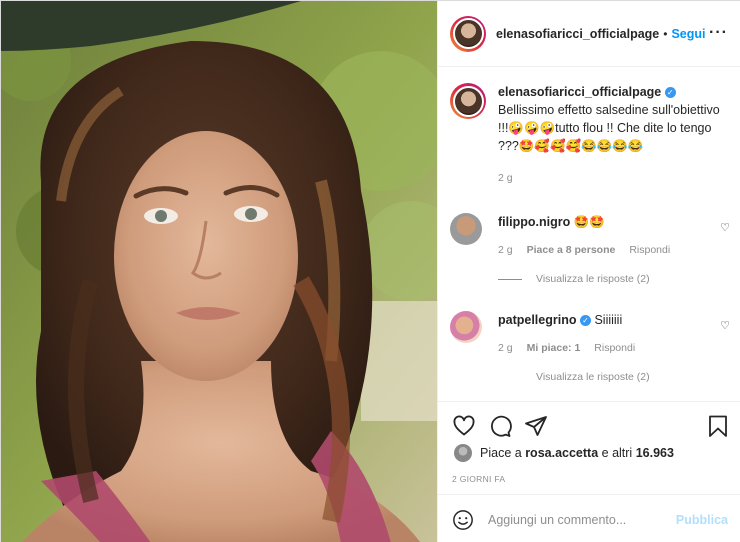 The image size is (740, 542). Describe the element at coordinates (534, 222) in the screenshot. I see `comment-username: filippo.nigro` at that location.